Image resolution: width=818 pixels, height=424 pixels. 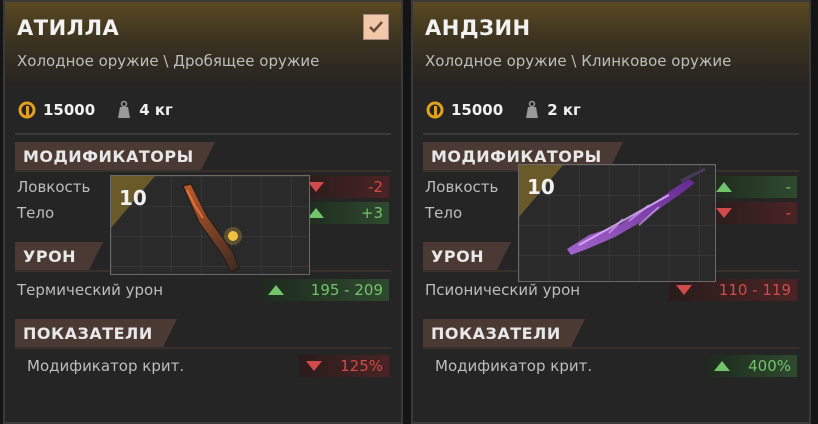 What do you see at coordinates (375, 187) in the screenshot?
I see `mod-value-text: -2` at bounding box center [375, 187].